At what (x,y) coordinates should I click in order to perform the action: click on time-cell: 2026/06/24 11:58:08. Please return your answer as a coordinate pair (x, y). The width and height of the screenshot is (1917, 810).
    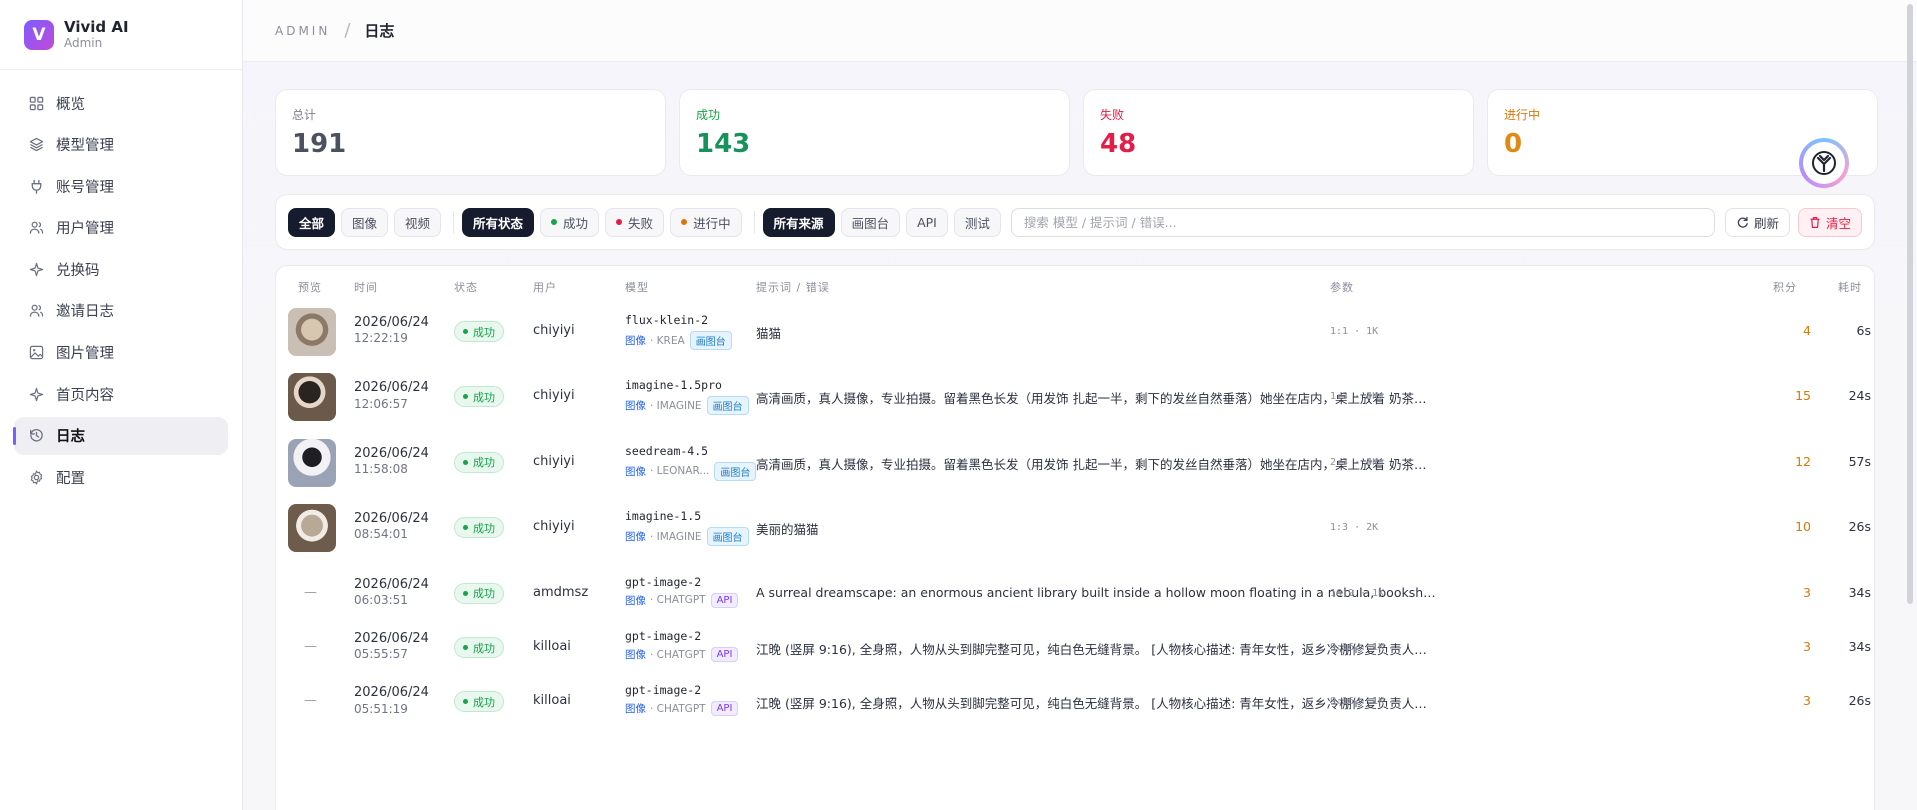
    Looking at the image, I should click on (391, 461).